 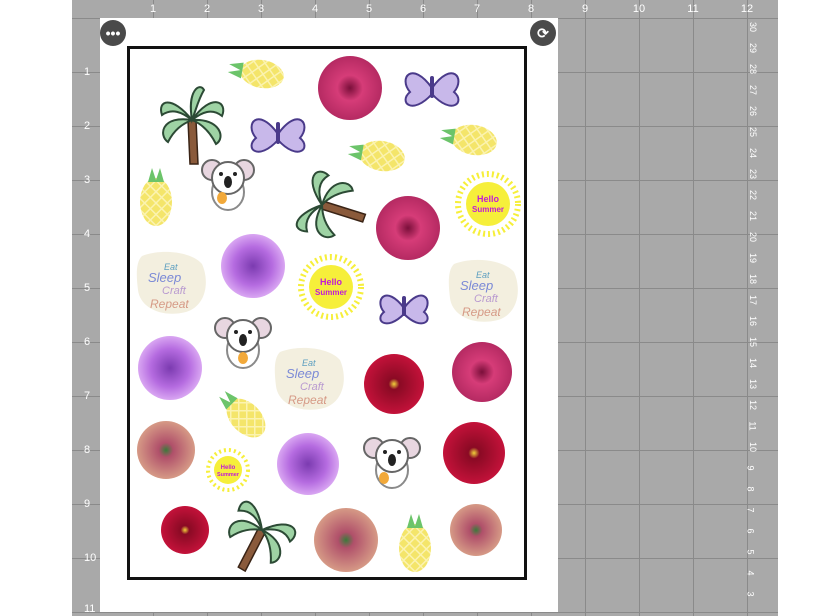 I want to click on ruler-right-label: 3, so click(x=750, y=594).